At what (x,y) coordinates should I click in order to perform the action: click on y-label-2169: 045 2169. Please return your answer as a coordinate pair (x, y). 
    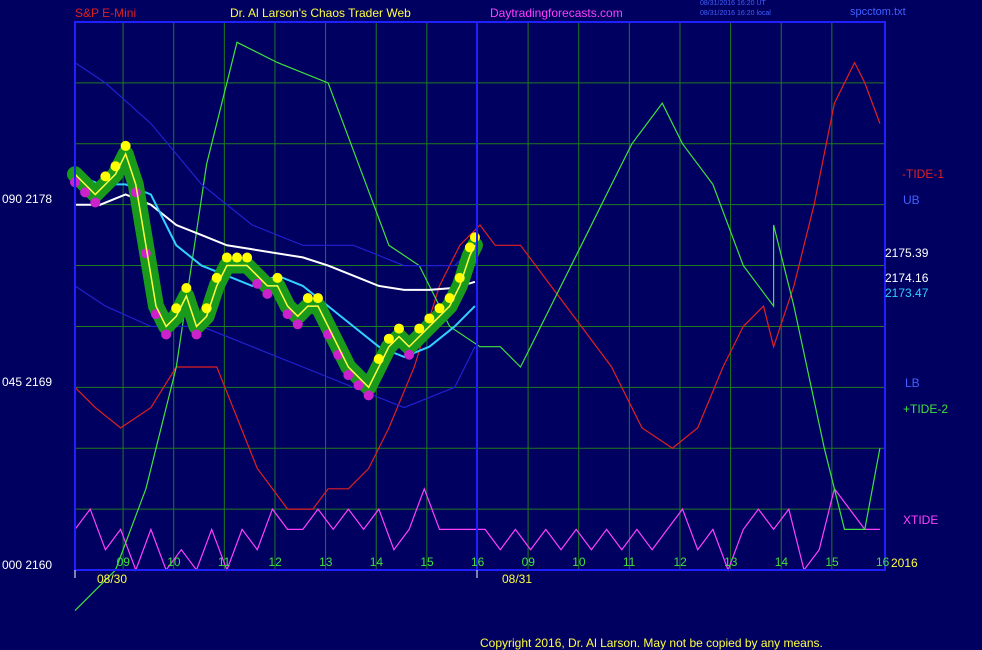
    Looking at the image, I should click on (27, 382).